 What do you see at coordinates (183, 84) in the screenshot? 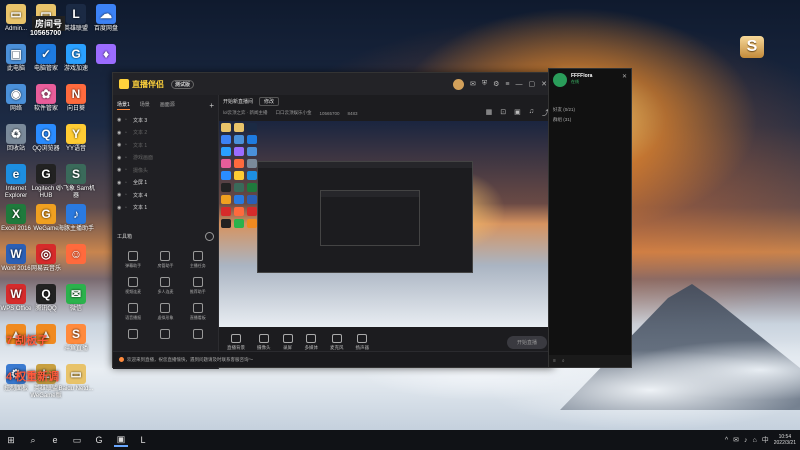
I see `version-badge: 测试版` at bounding box center [183, 84].